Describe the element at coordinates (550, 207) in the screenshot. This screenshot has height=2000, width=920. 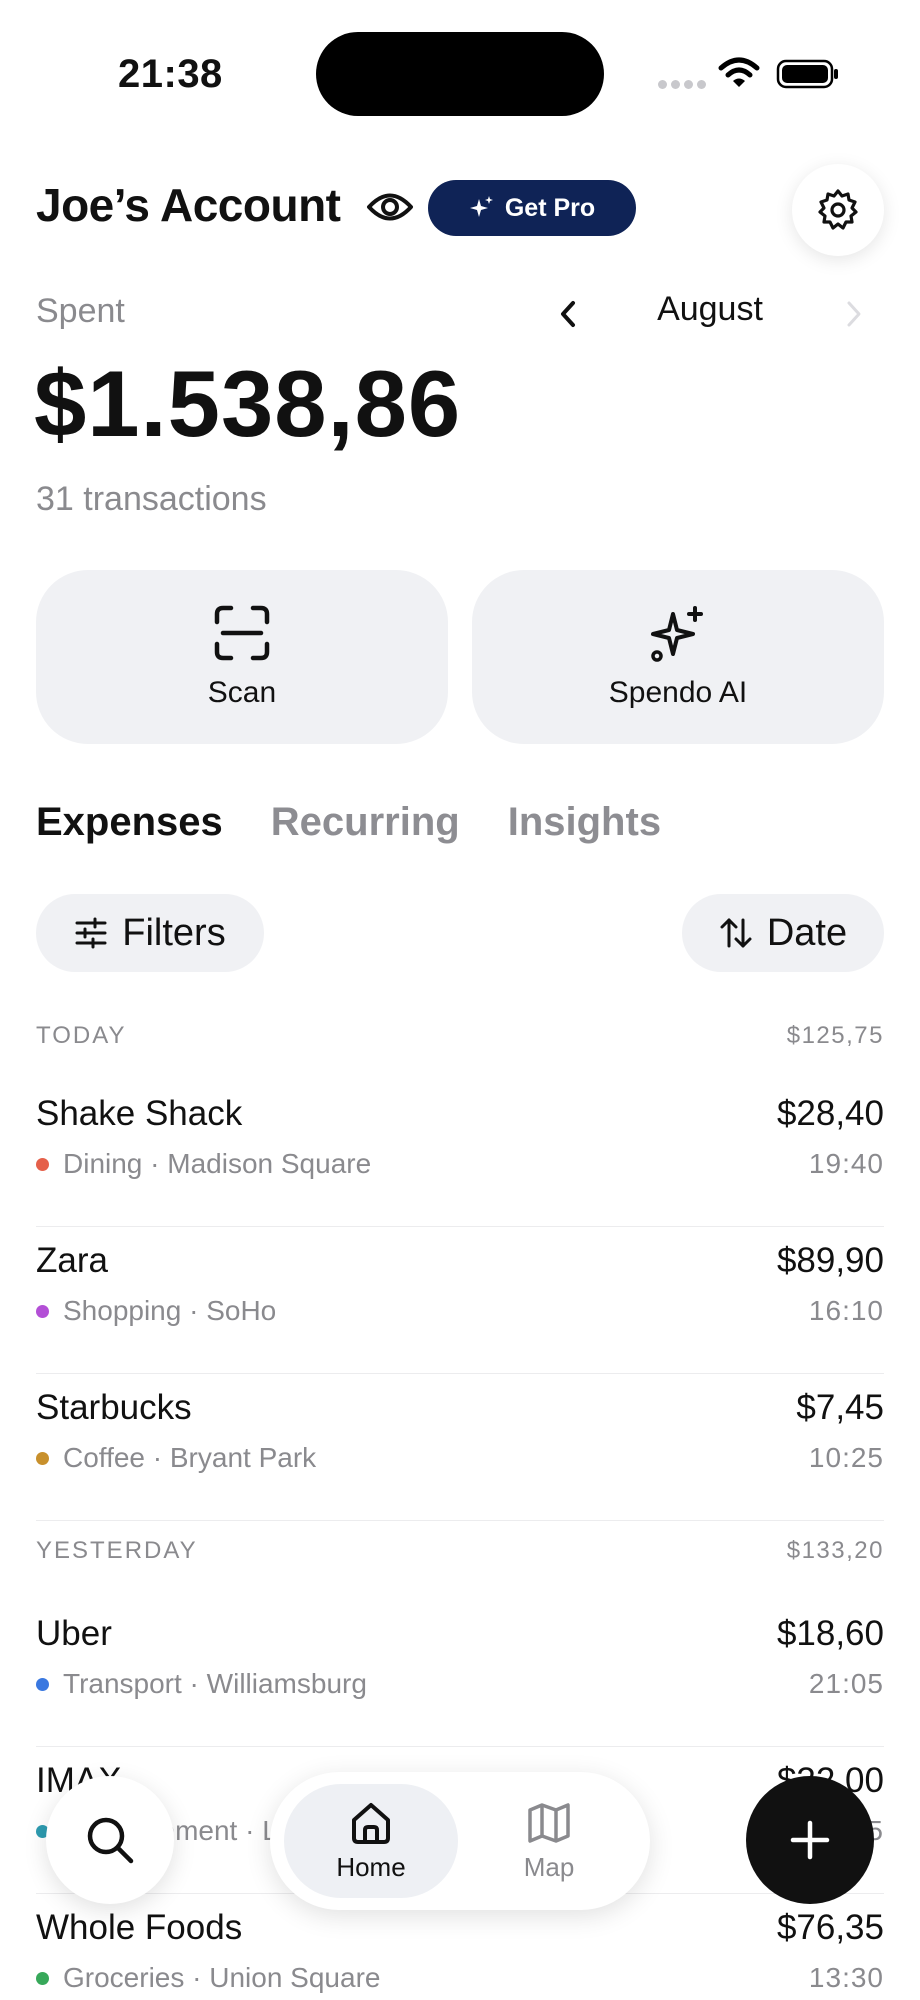
I see `get-pro-label: Get Pro` at that location.